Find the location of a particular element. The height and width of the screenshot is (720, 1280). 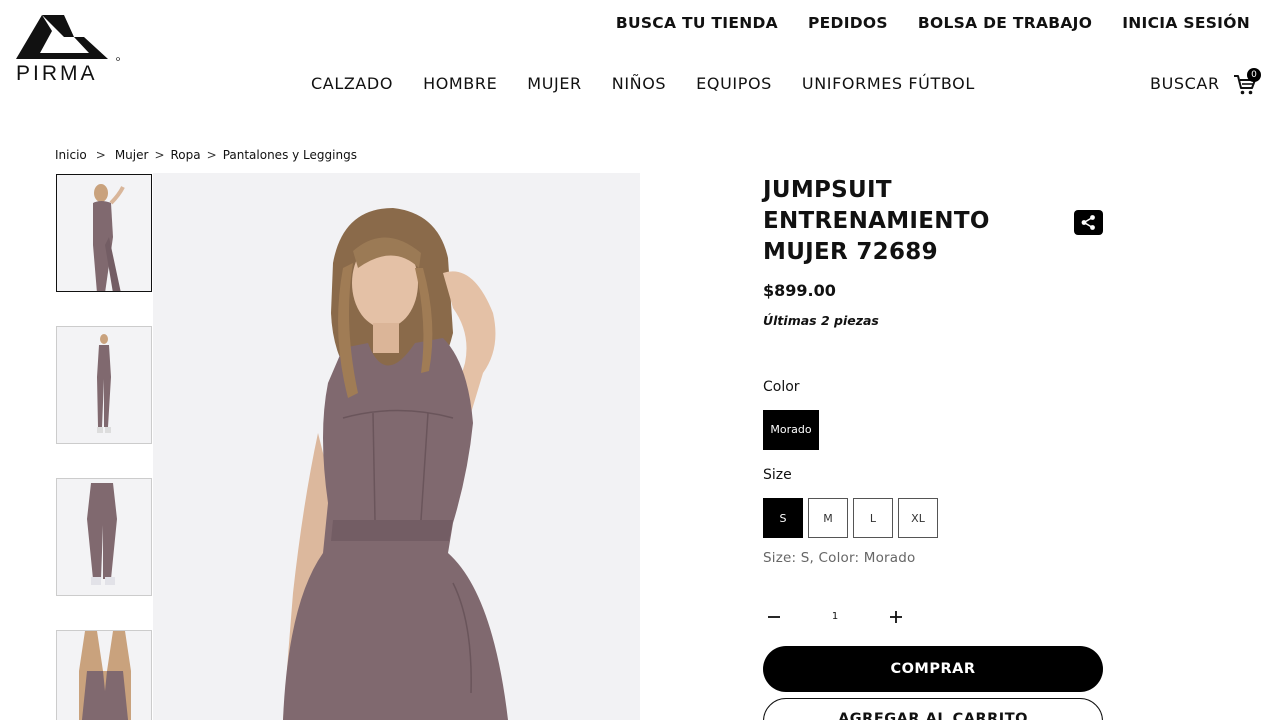

cart-button: 0 is located at coordinates (1248, 83).